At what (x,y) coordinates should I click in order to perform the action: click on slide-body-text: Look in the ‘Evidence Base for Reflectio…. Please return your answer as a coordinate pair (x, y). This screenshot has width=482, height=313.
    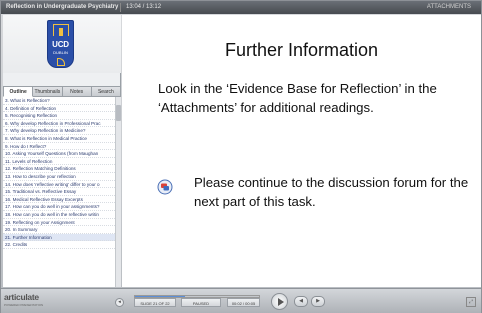
    Looking at the image, I should click on (297, 98).